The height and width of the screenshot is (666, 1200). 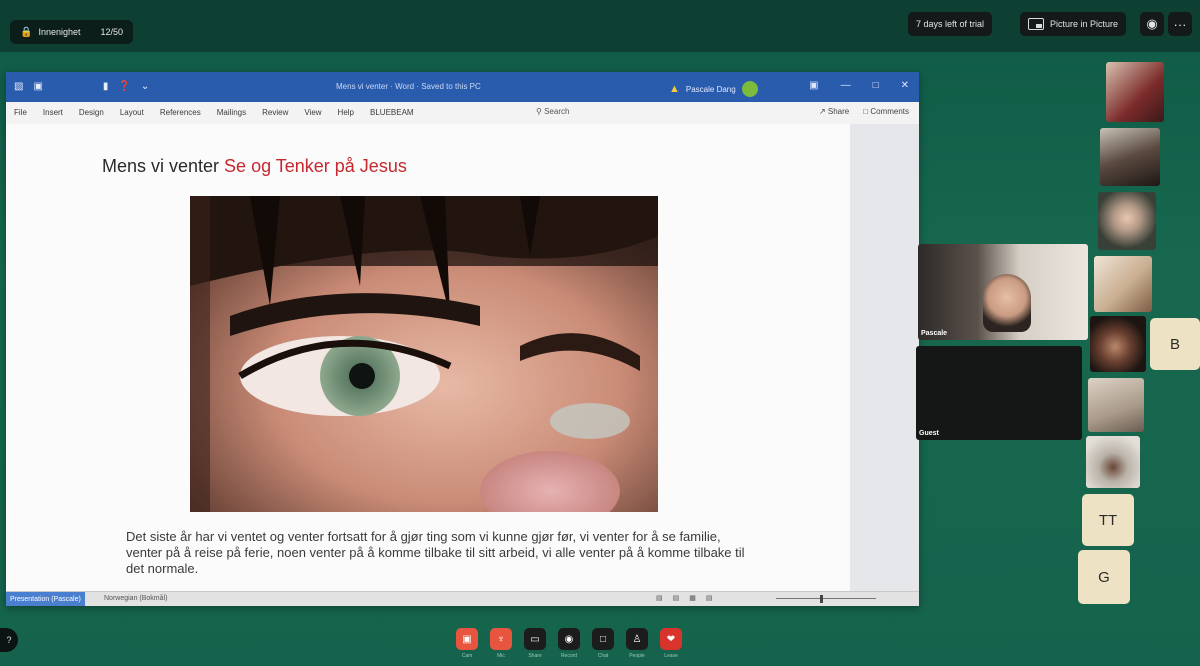 What do you see at coordinates (676, 598) in the screenshot?
I see `read-mode-icon: ▤` at bounding box center [676, 598].